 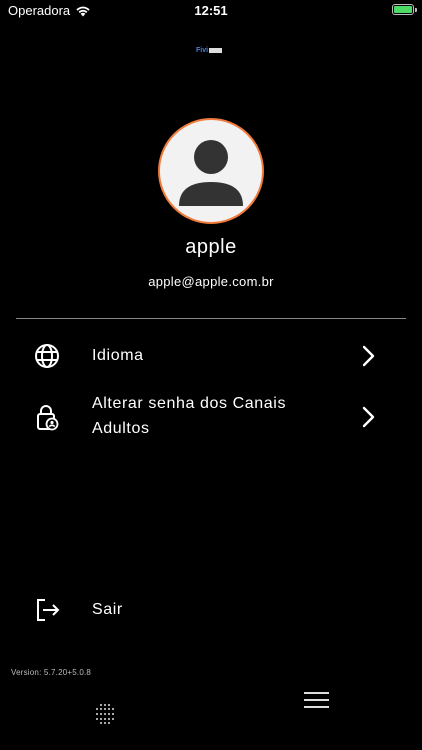 I want to click on logout-button: Sair, so click(x=211, y=611).